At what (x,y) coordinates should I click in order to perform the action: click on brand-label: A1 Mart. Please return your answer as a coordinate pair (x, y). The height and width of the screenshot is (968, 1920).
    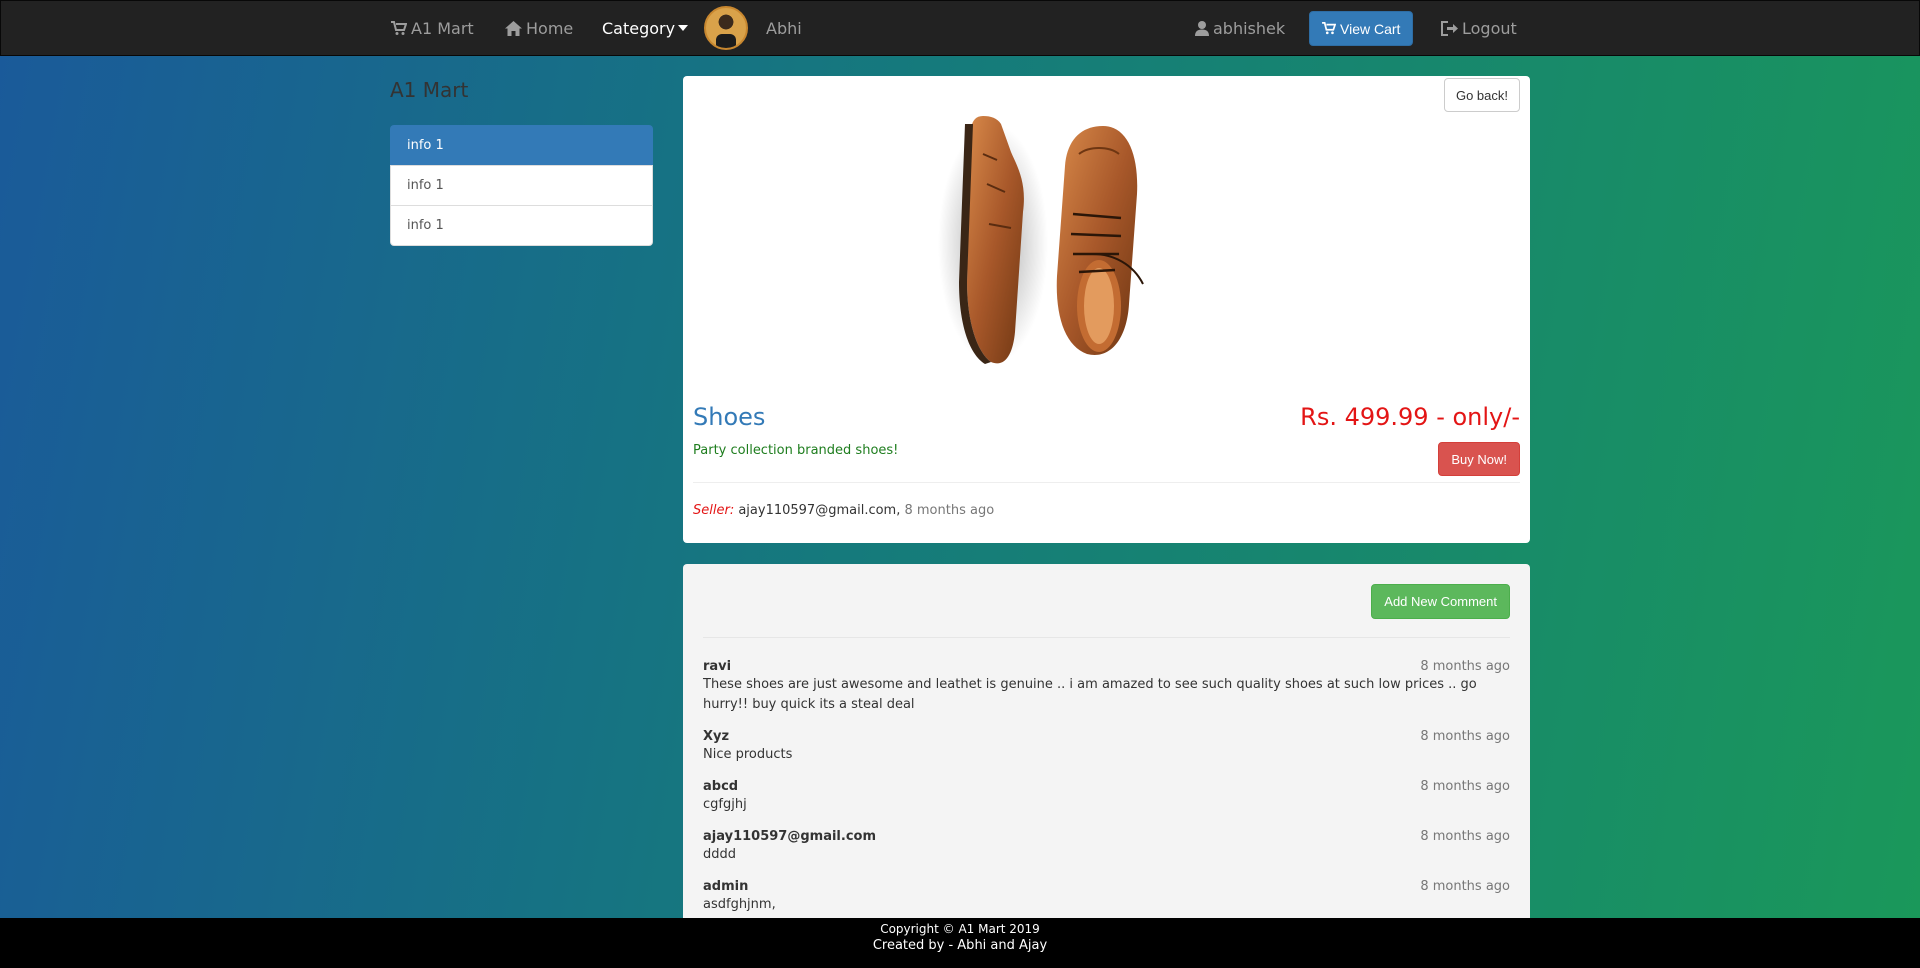
    Looking at the image, I should click on (442, 28).